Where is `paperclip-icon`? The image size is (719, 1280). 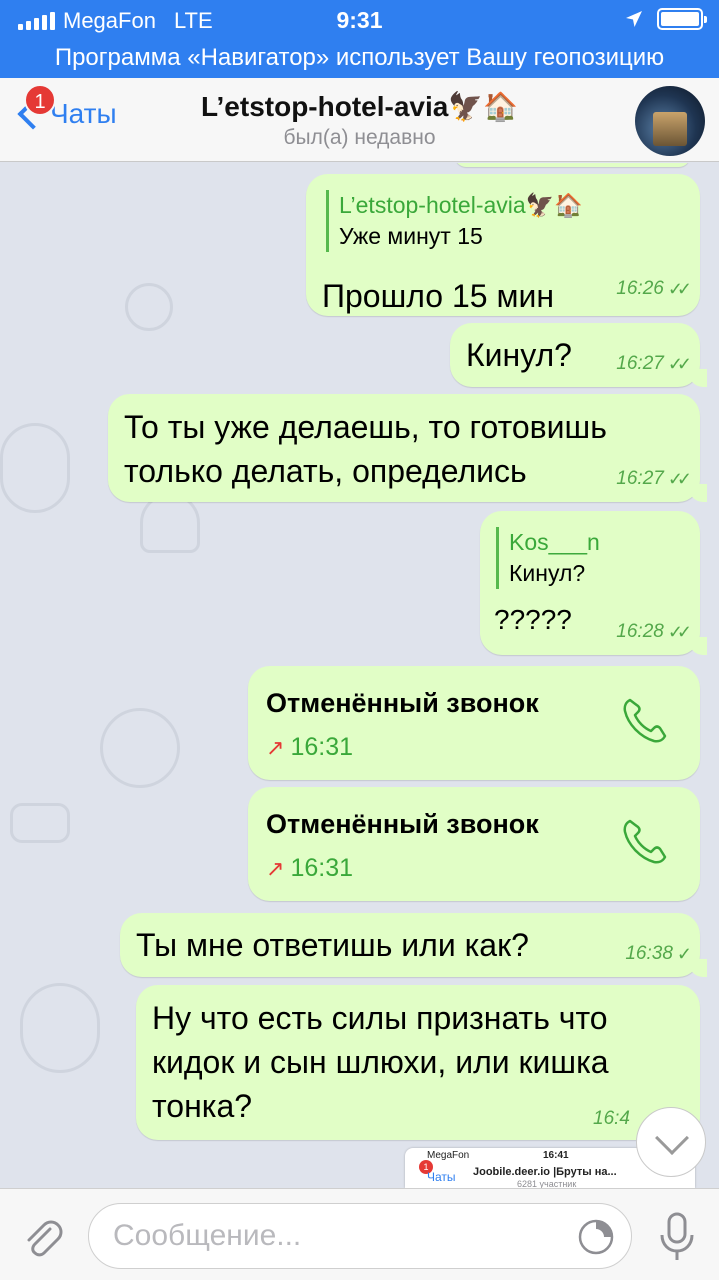 paperclip-icon is located at coordinates (42, 1237).